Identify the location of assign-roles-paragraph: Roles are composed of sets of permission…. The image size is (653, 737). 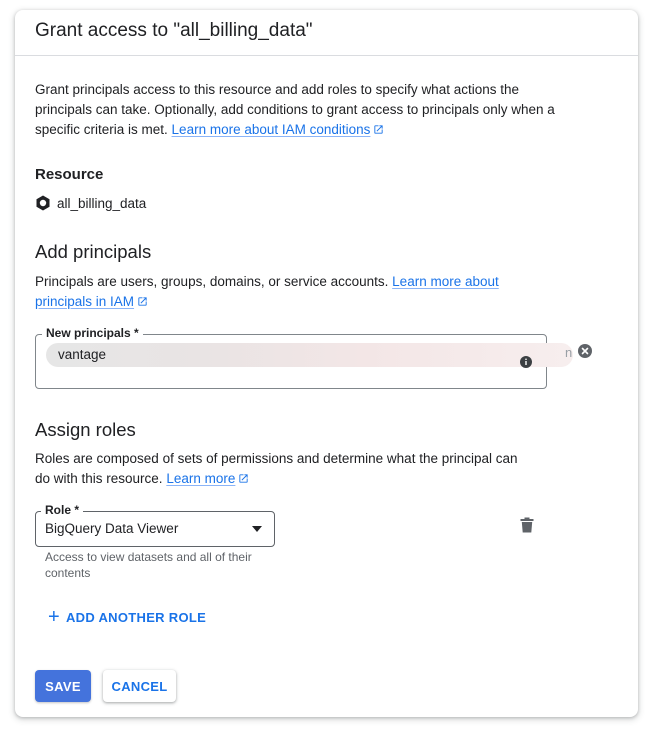
(285, 469).